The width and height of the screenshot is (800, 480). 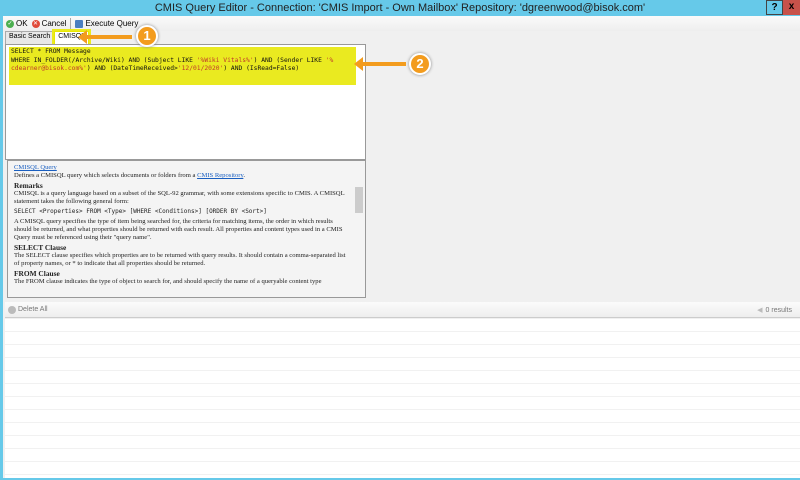 What do you see at coordinates (132, 68) in the screenshot?
I see `query-line: ) AND (DateTimeReceived>` at bounding box center [132, 68].